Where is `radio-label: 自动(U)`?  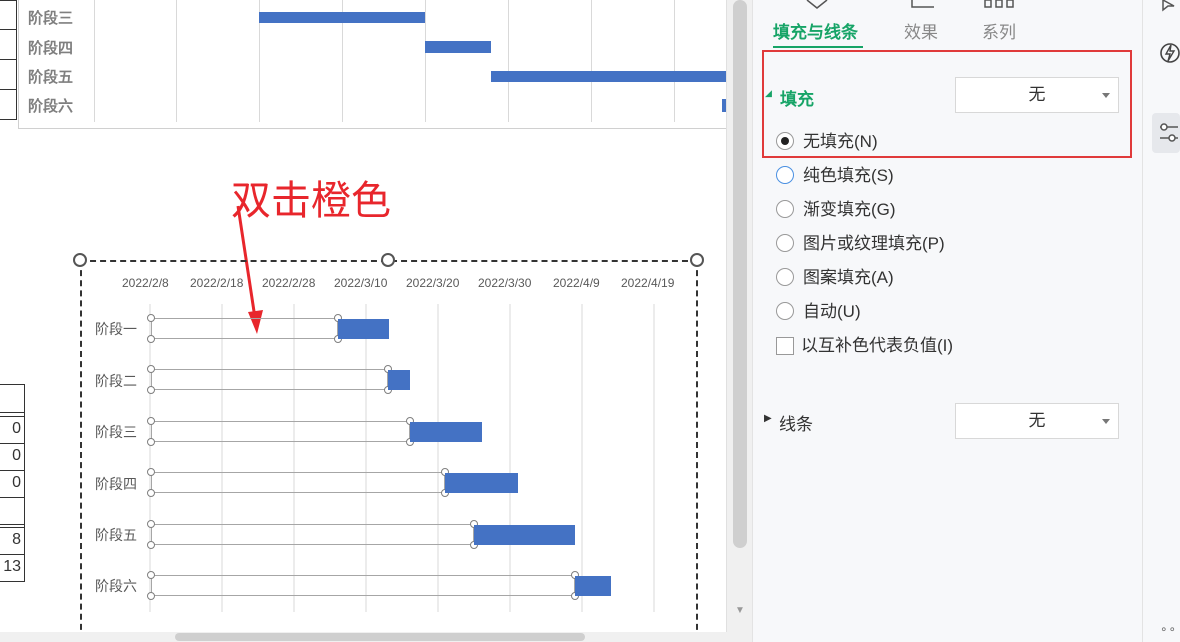
radio-label: 自动(U) is located at coordinates (832, 311).